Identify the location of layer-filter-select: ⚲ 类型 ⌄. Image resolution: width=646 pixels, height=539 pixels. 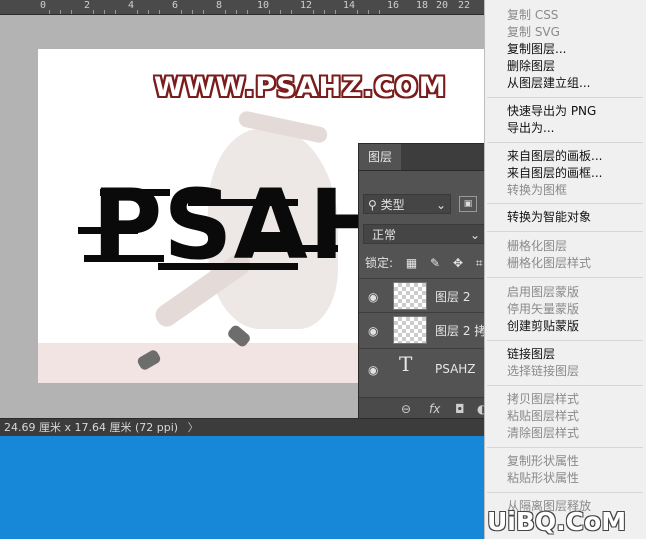
(407, 204).